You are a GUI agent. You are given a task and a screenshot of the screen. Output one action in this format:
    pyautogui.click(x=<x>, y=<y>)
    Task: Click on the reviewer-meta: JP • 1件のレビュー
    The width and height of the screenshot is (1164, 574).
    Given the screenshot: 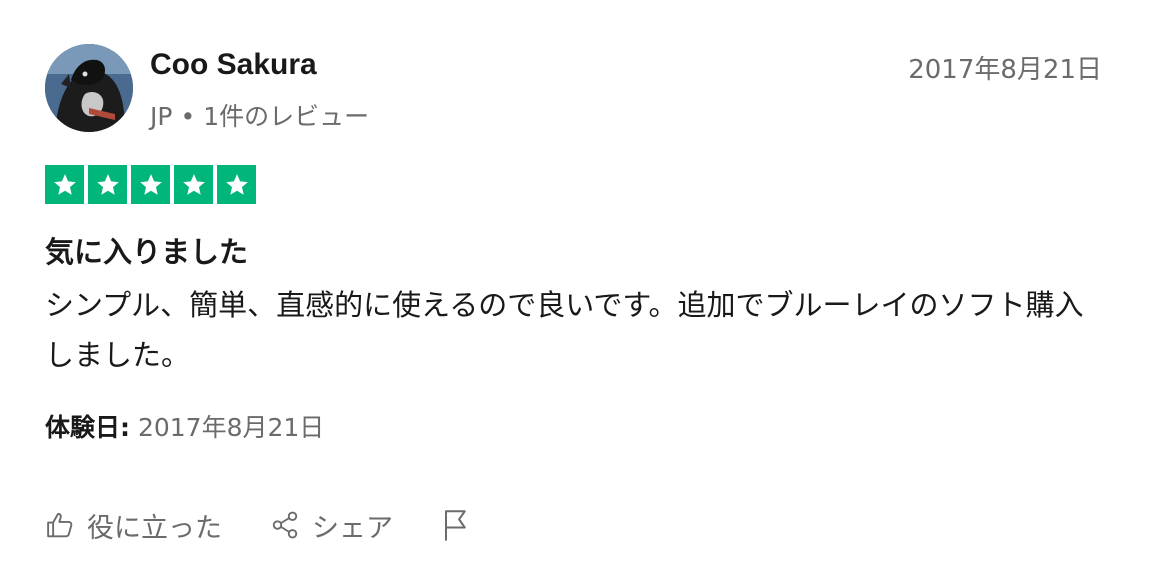 What is the action you would take?
    pyautogui.click(x=259, y=115)
    